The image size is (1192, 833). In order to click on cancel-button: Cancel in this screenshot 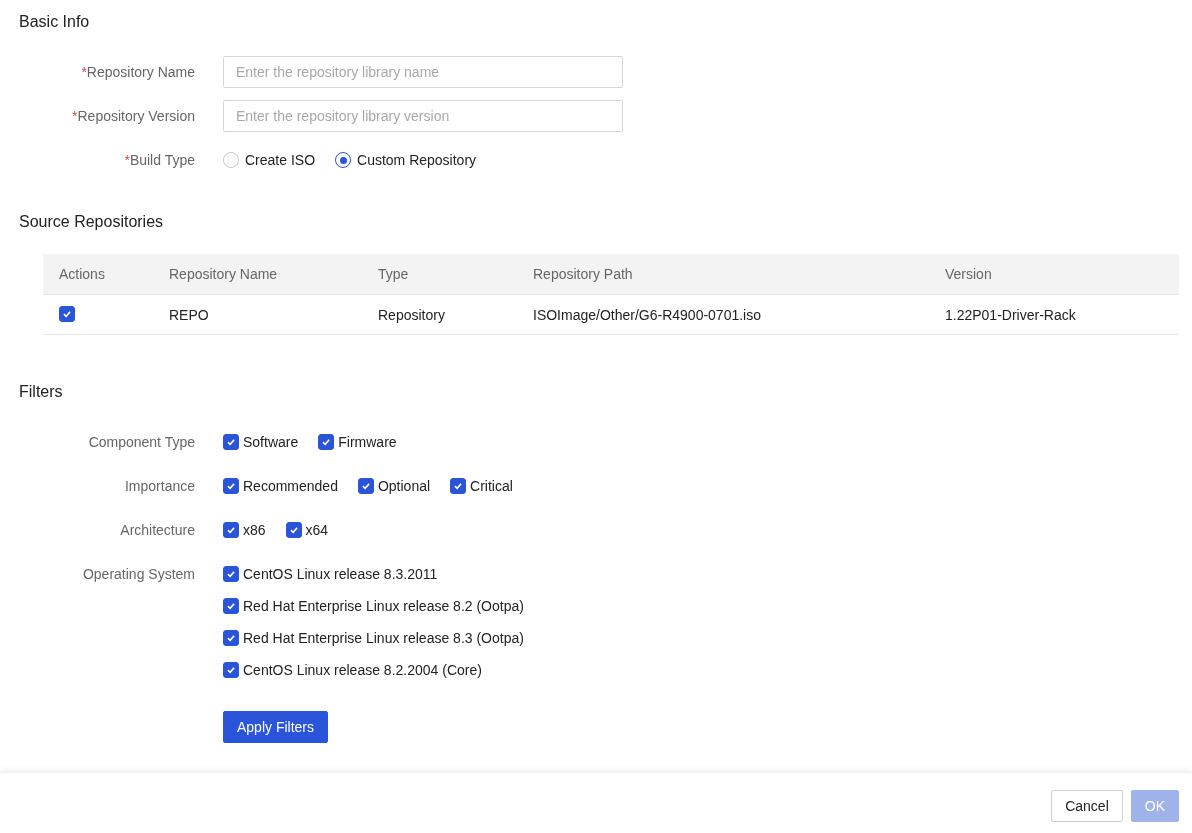, I will do `click(1087, 806)`.